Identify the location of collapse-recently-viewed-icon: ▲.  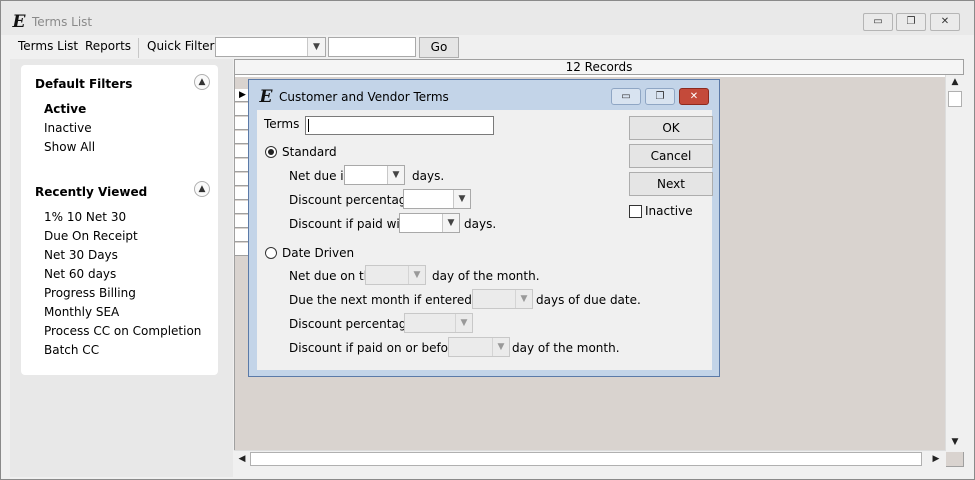
(202, 189).